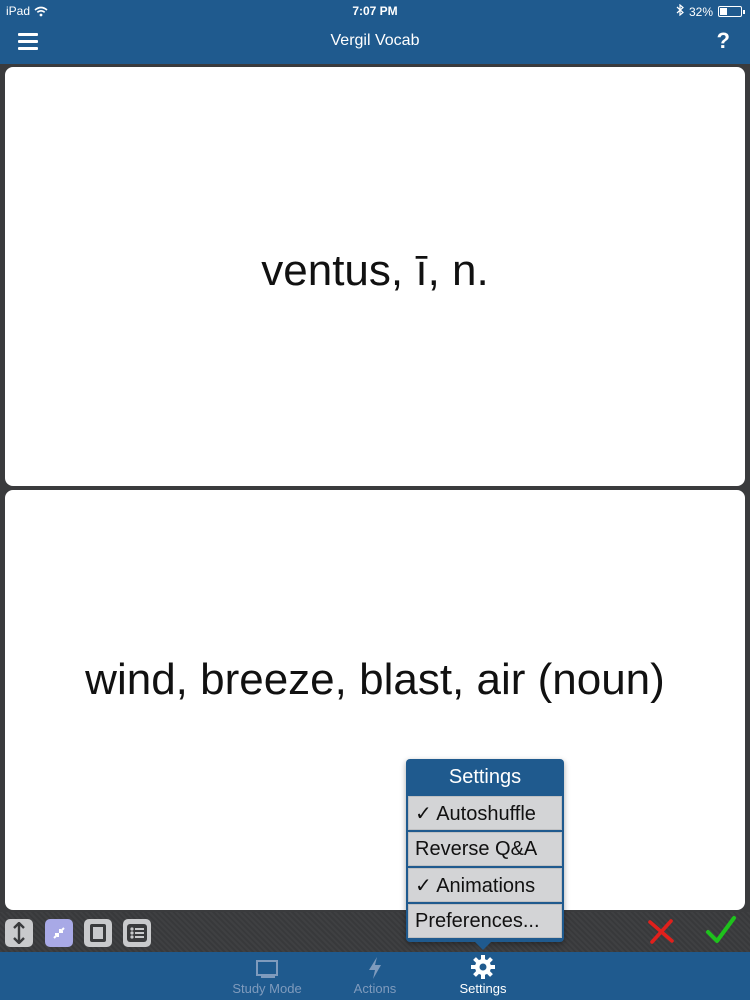 The image size is (750, 1000). Describe the element at coordinates (485, 885) in the screenshot. I see `animations-option: ✓ Animations` at that location.